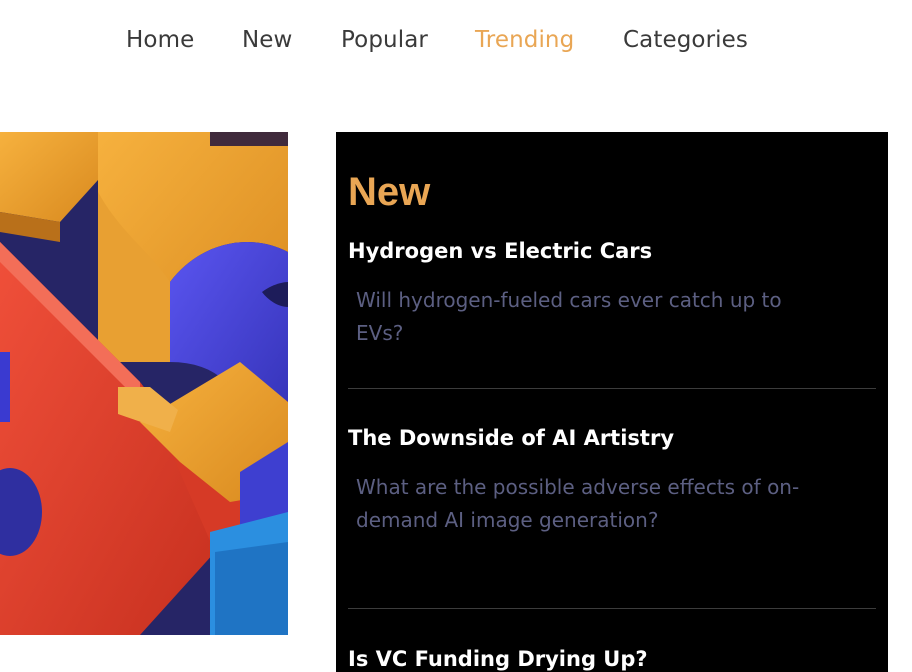 Image resolution: width=912 pixels, height=672 pixels. I want to click on main-navigation: Home New Popular Trending Categories, so click(456, 42).